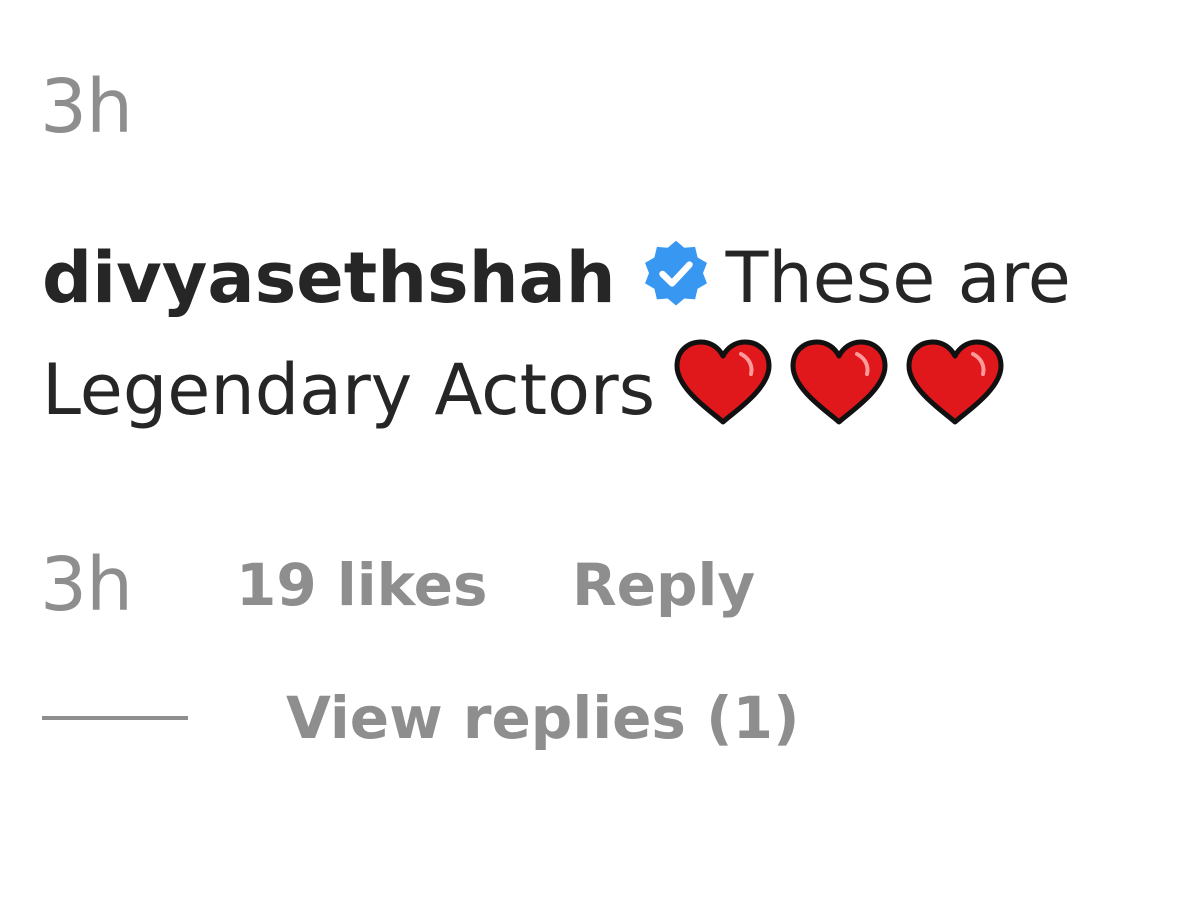 This screenshot has height=900, width=1200. What do you see at coordinates (675, 273) in the screenshot?
I see `verified-badge-icon` at bounding box center [675, 273].